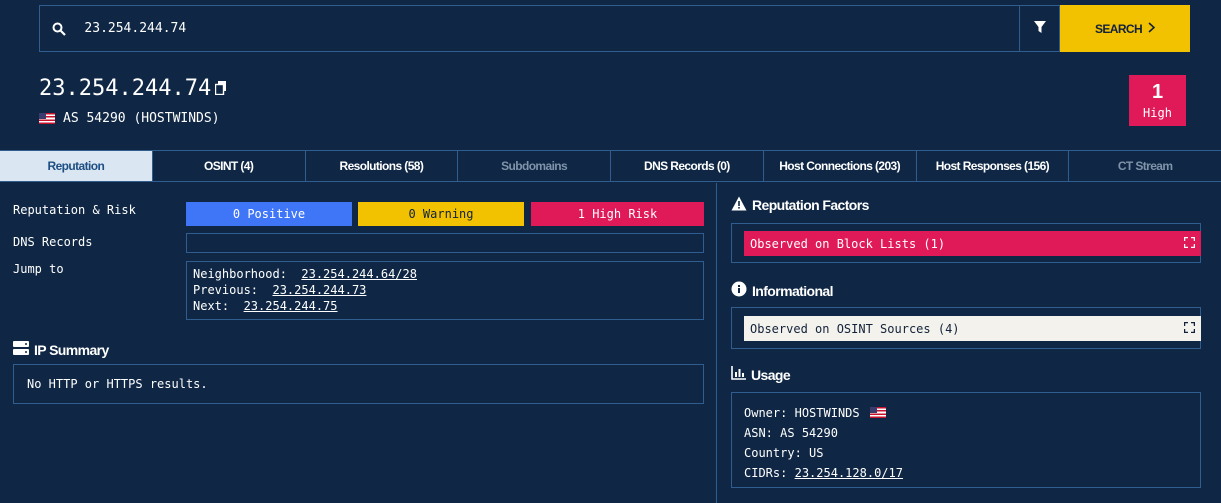 Image resolution: width=1221 pixels, height=503 pixels. I want to click on usage-title: Usage, so click(771, 374).